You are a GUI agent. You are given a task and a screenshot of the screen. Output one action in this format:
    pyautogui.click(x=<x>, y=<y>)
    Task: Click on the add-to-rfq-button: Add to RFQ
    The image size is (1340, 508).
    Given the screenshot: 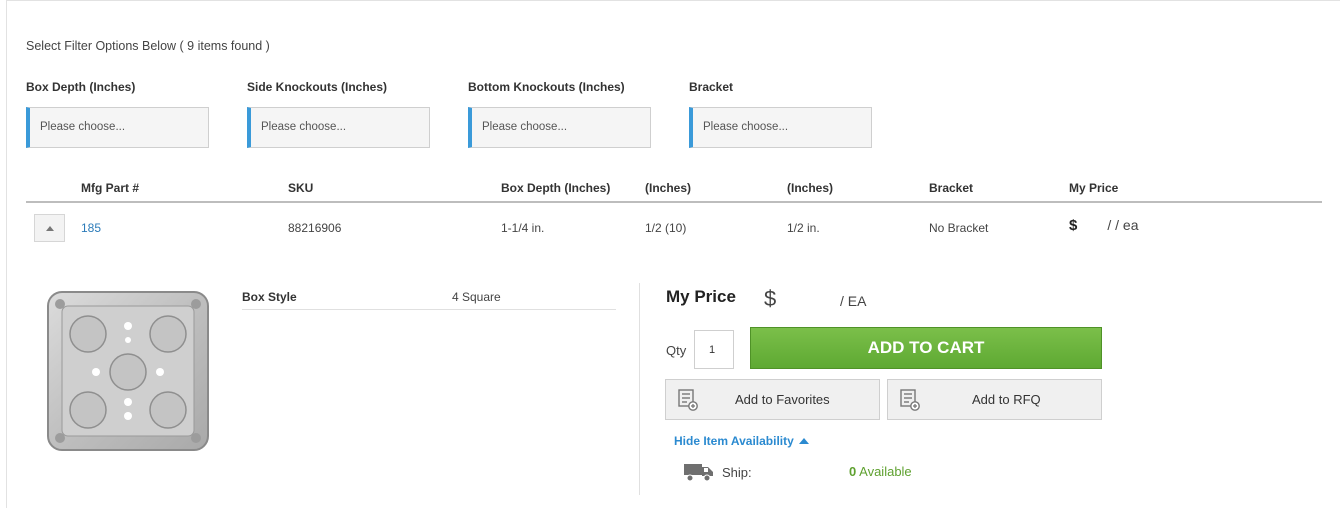 What is the action you would take?
    pyautogui.click(x=994, y=399)
    